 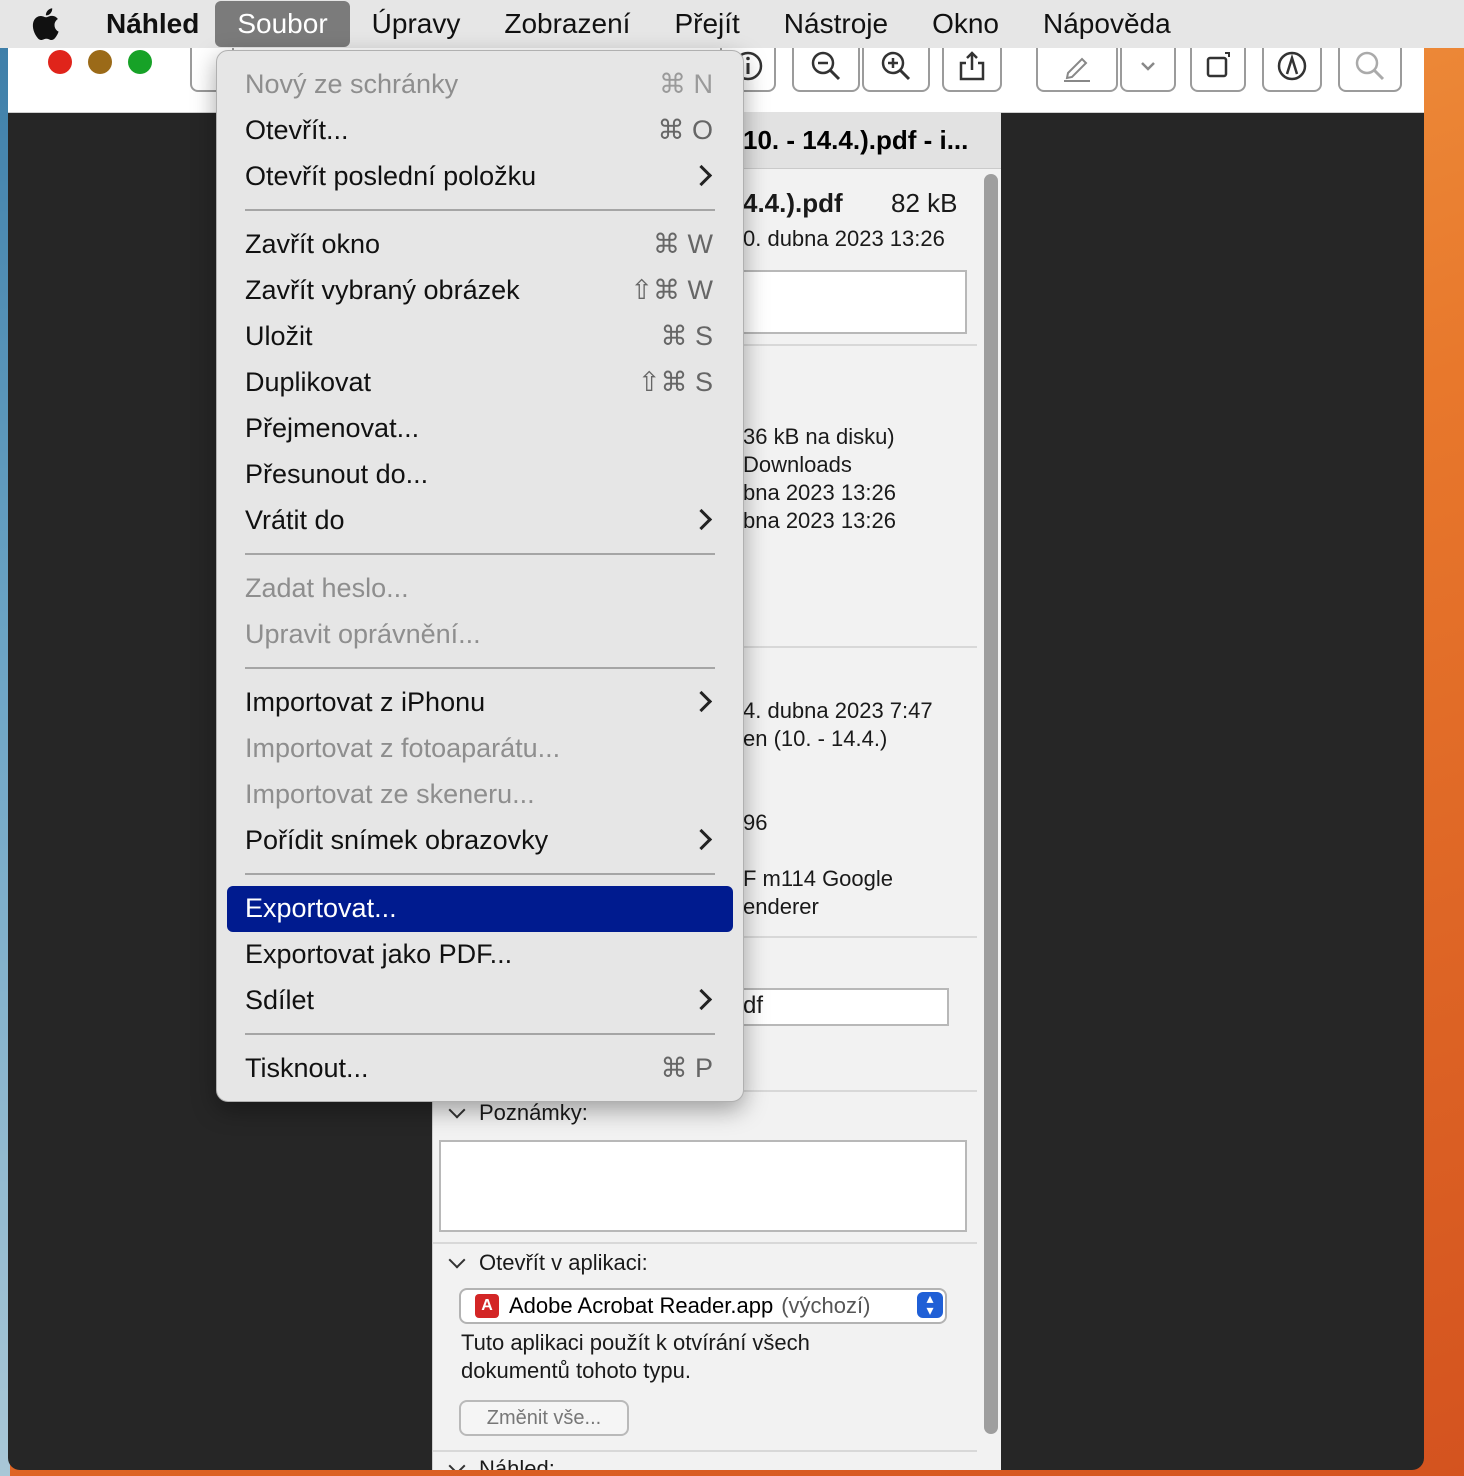 I want to click on menu-item-label: Vrátit do, so click(x=295, y=520).